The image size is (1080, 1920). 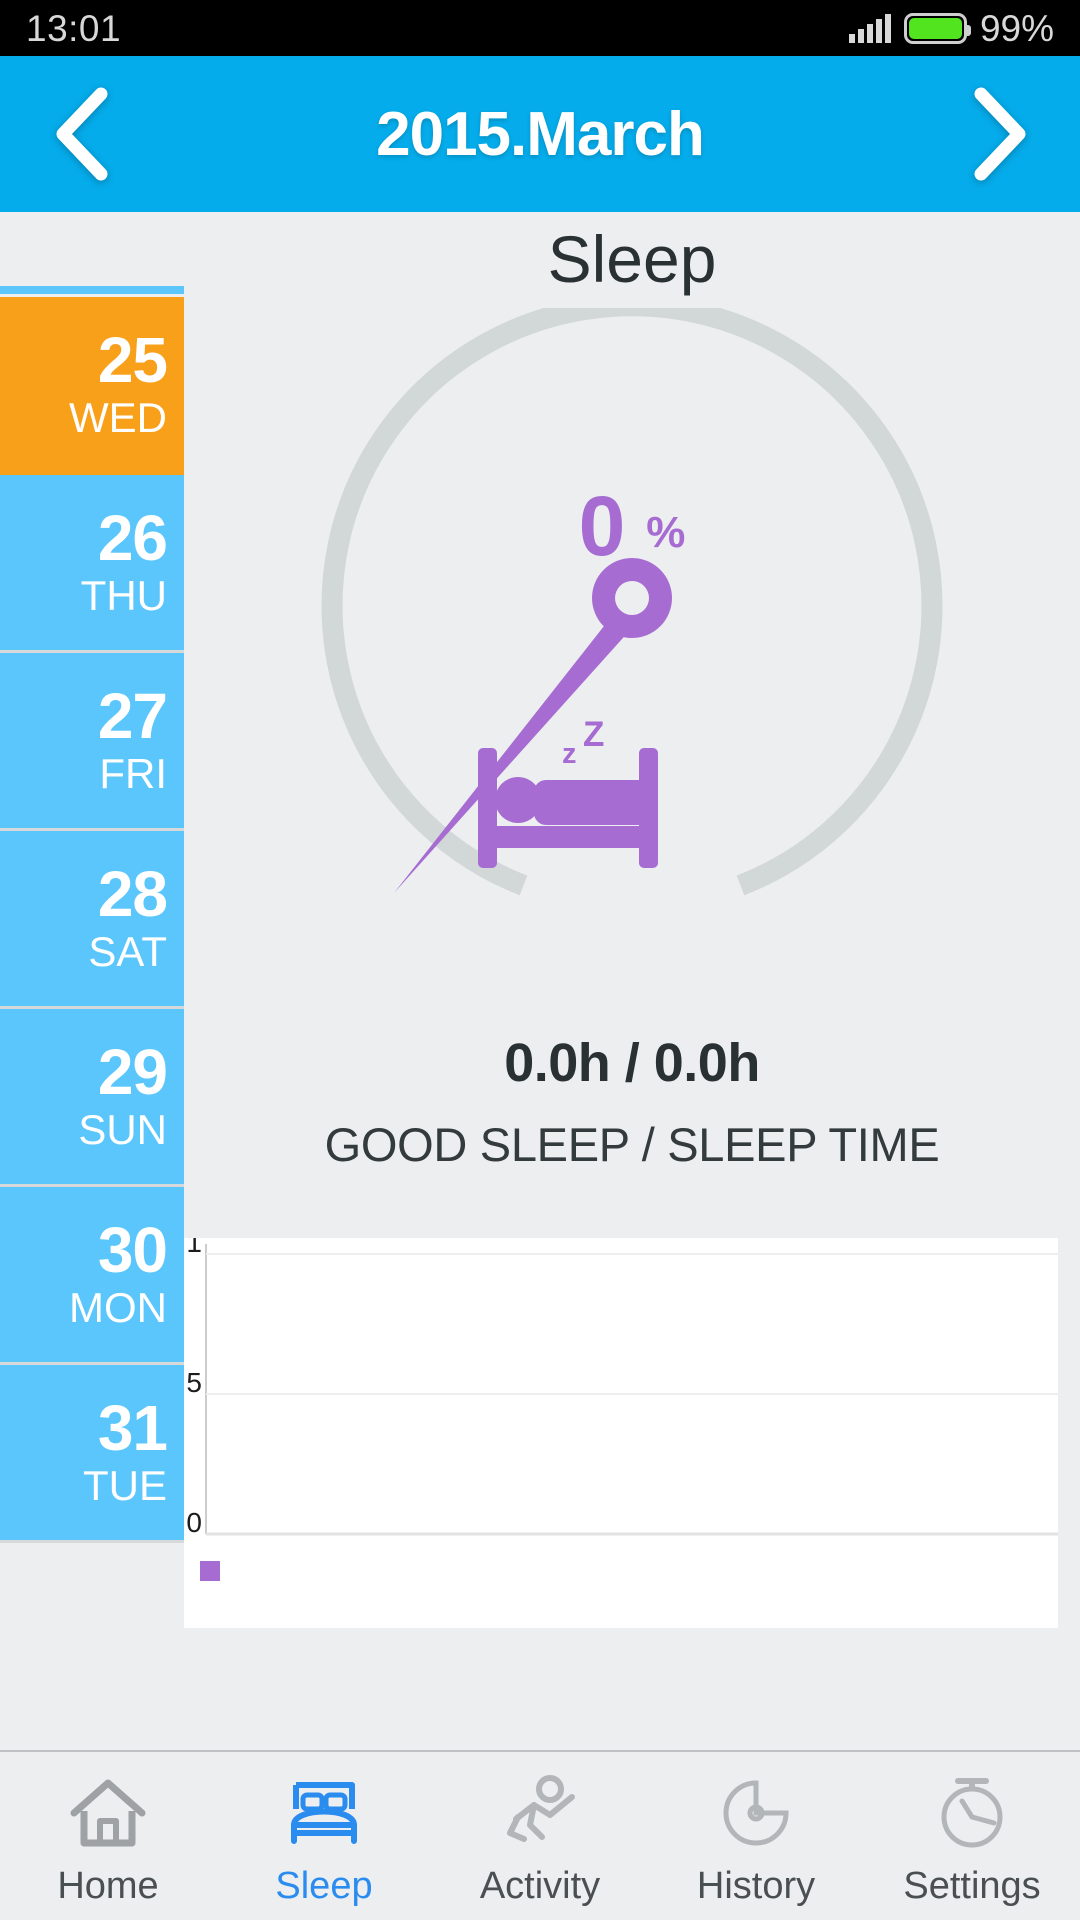 I want to click on home-icon, so click(x=108, y=1813).